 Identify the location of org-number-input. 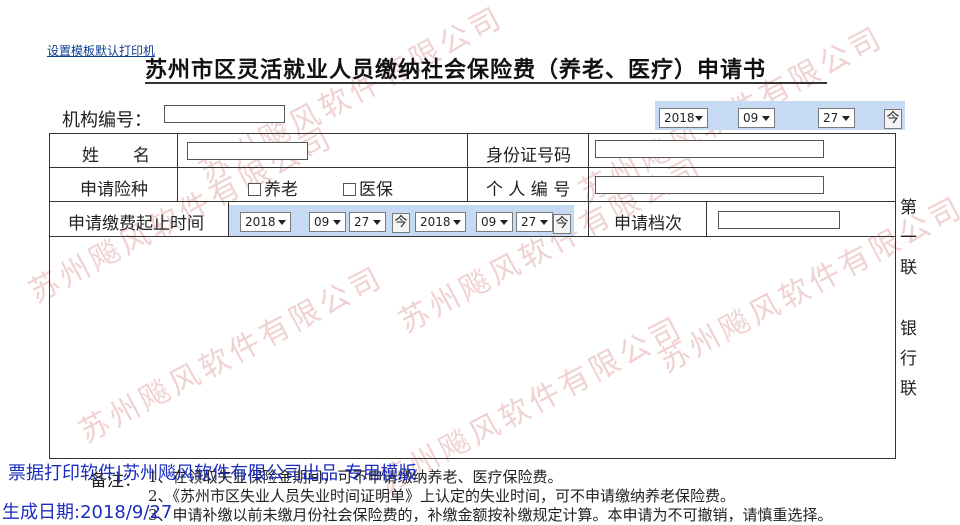
(224, 114).